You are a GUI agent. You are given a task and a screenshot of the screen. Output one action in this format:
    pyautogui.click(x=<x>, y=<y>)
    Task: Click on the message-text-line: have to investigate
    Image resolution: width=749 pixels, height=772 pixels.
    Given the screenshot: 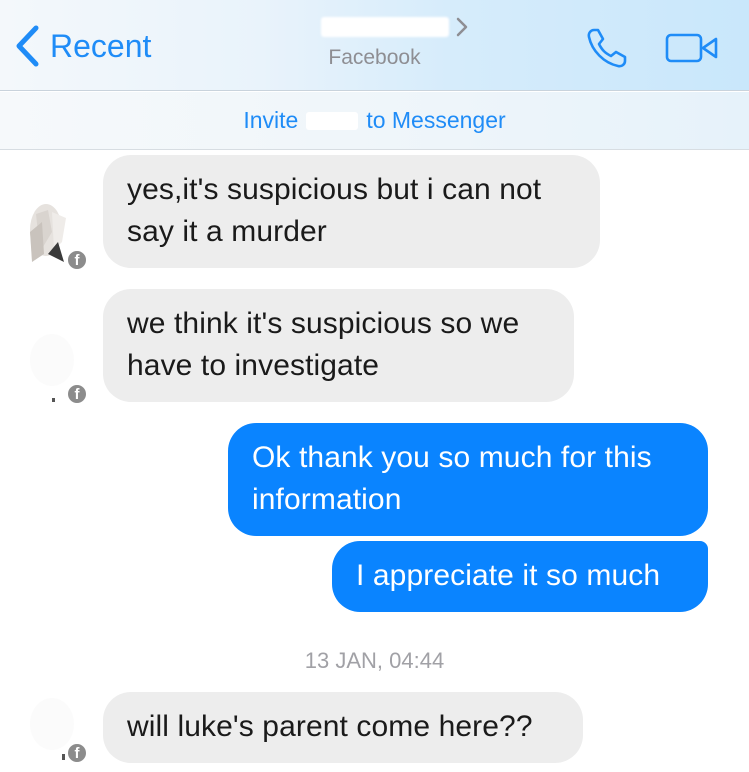 What is the action you would take?
    pyautogui.click(x=253, y=365)
    